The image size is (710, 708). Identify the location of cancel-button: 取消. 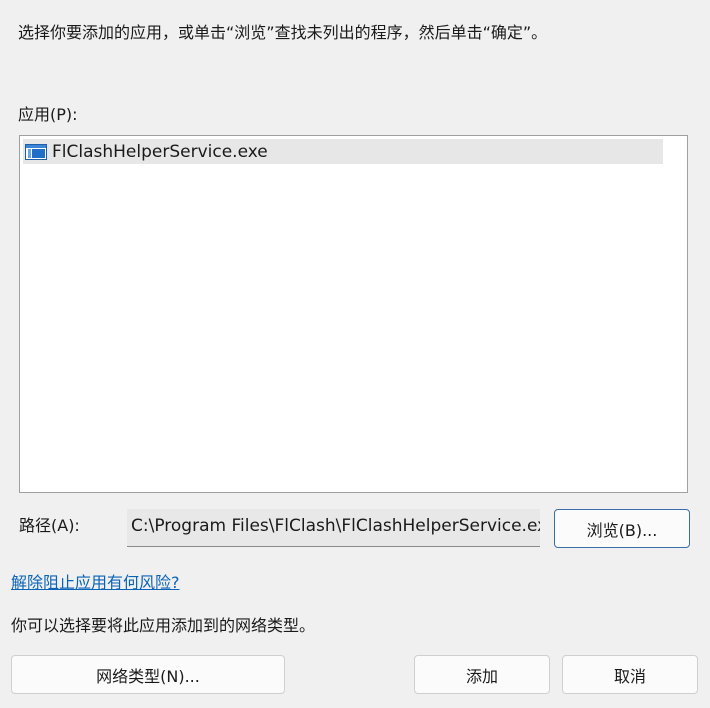
(630, 674).